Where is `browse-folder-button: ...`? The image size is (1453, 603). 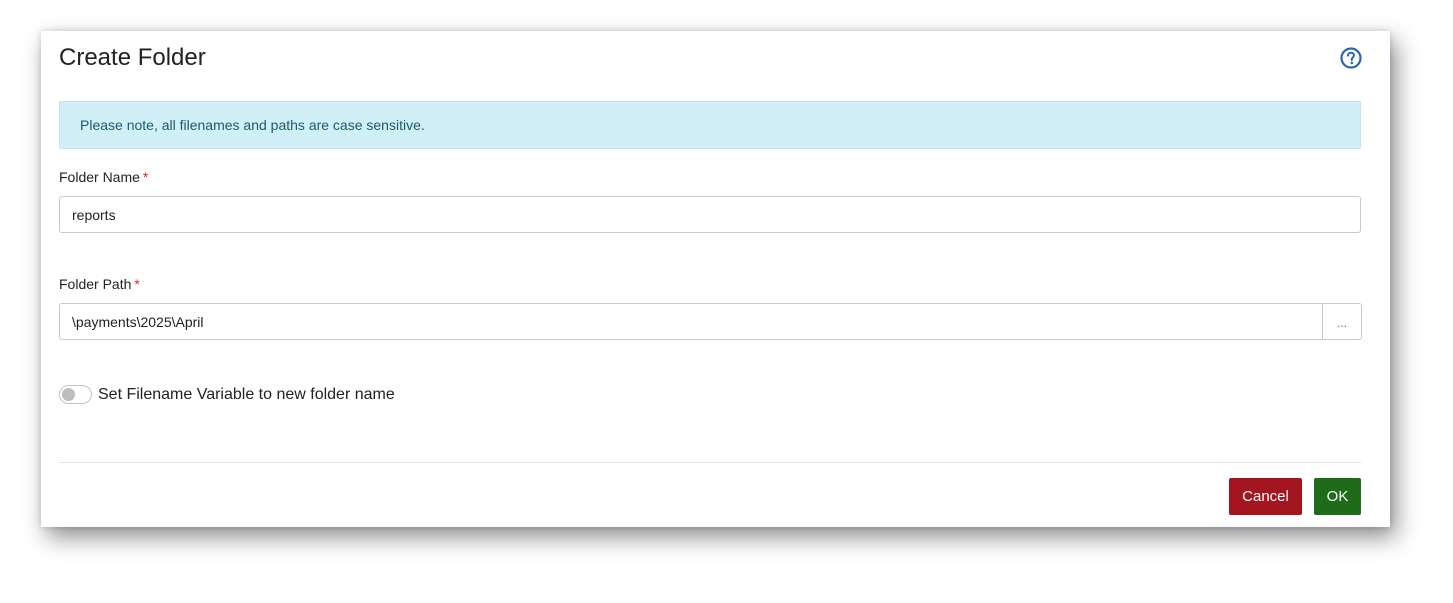
browse-folder-button: ... is located at coordinates (1342, 321).